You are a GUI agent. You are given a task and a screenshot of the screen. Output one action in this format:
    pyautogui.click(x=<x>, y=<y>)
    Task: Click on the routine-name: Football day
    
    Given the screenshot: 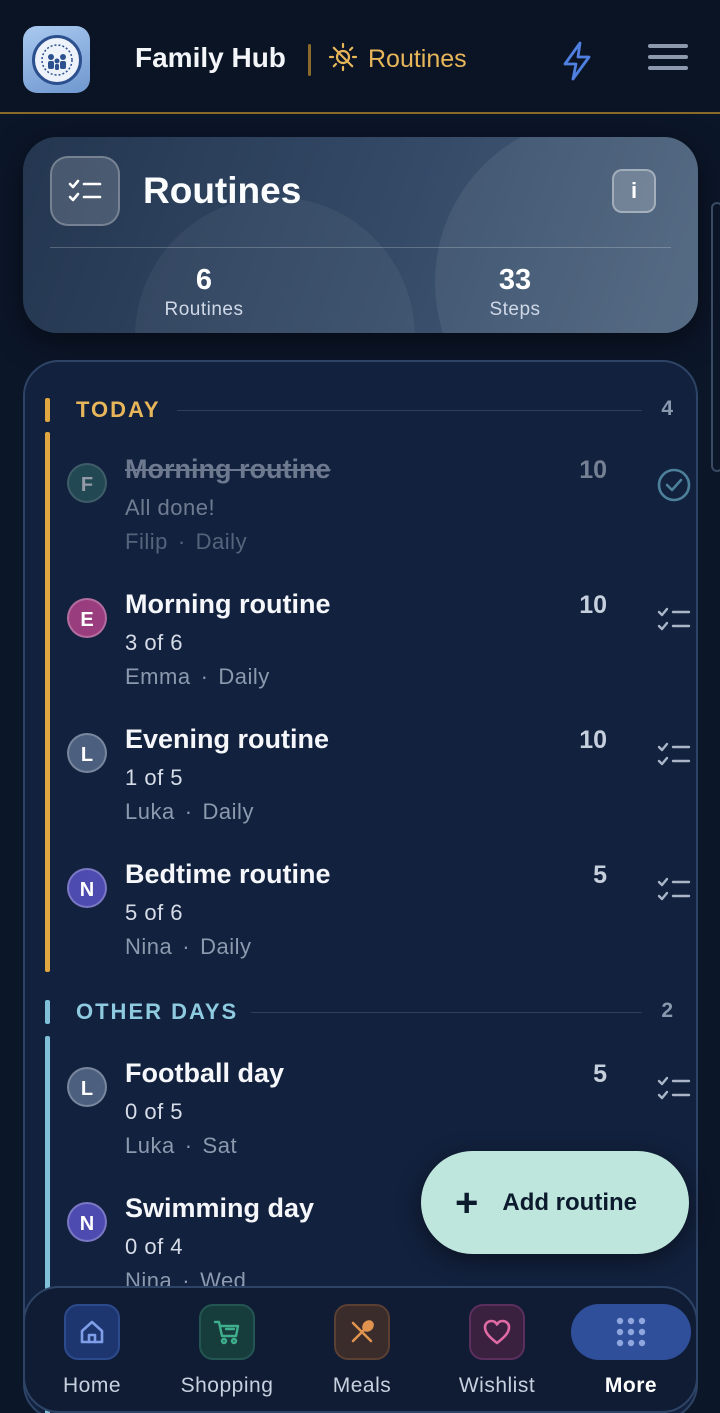 What is the action you would take?
    pyautogui.click(x=205, y=1073)
    